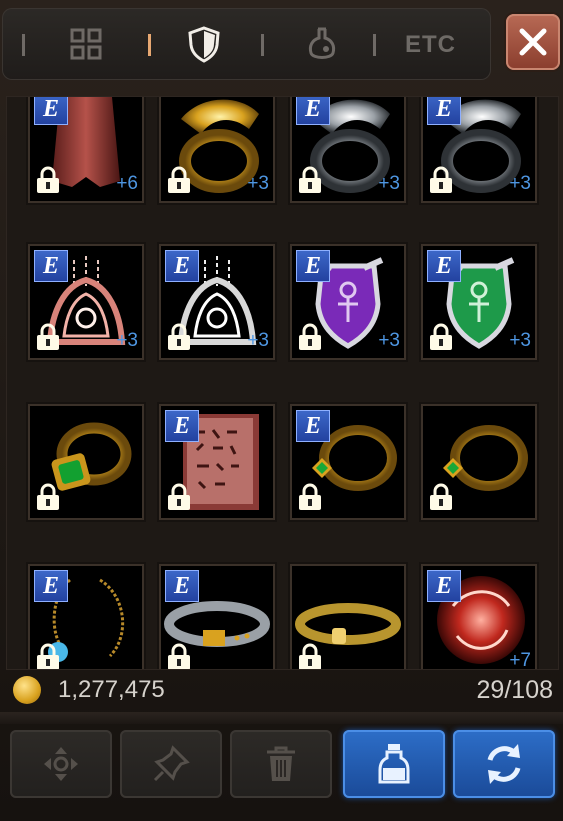  I want to click on grid-icon, so click(86, 44).